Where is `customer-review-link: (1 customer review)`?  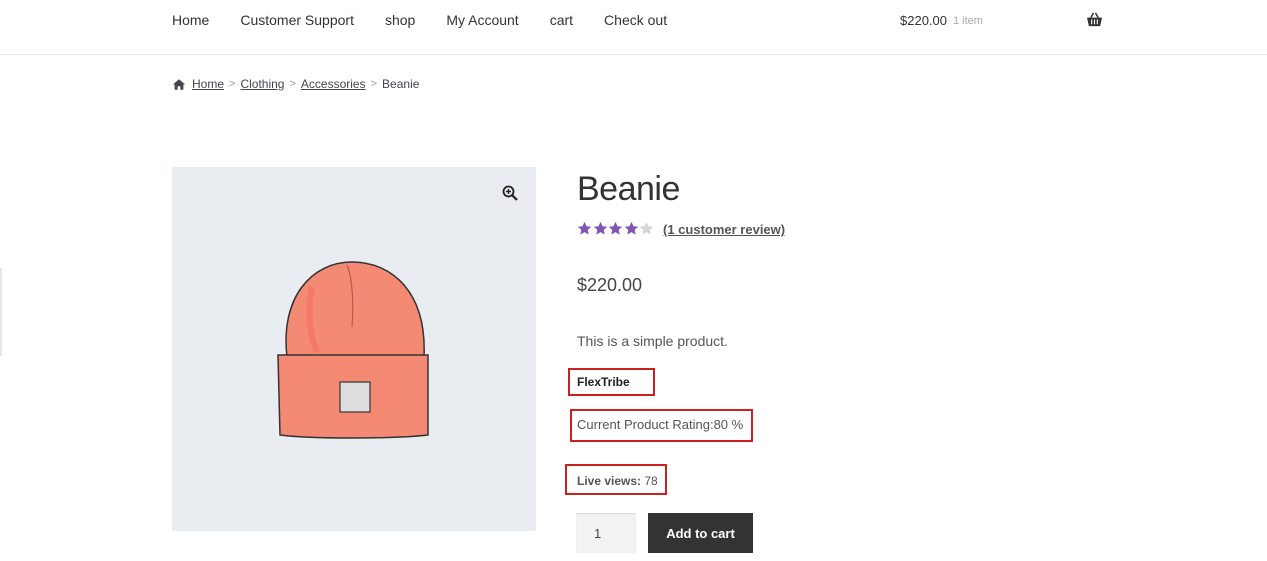
customer-review-link: (1 customer review) is located at coordinates (724, 229).